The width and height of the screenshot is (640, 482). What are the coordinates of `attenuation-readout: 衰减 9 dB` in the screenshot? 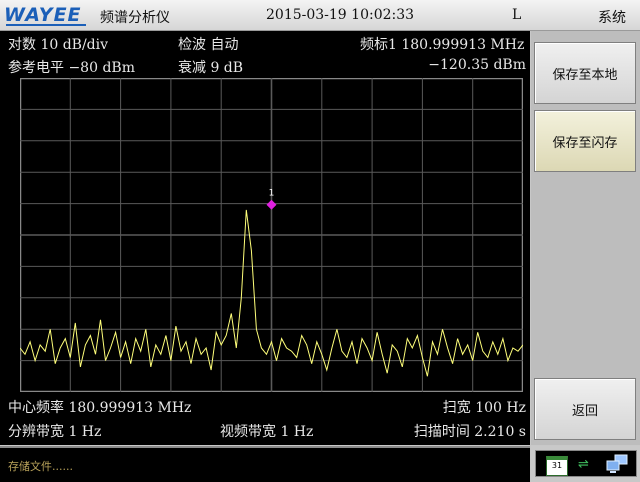 It's located at (211, 68).